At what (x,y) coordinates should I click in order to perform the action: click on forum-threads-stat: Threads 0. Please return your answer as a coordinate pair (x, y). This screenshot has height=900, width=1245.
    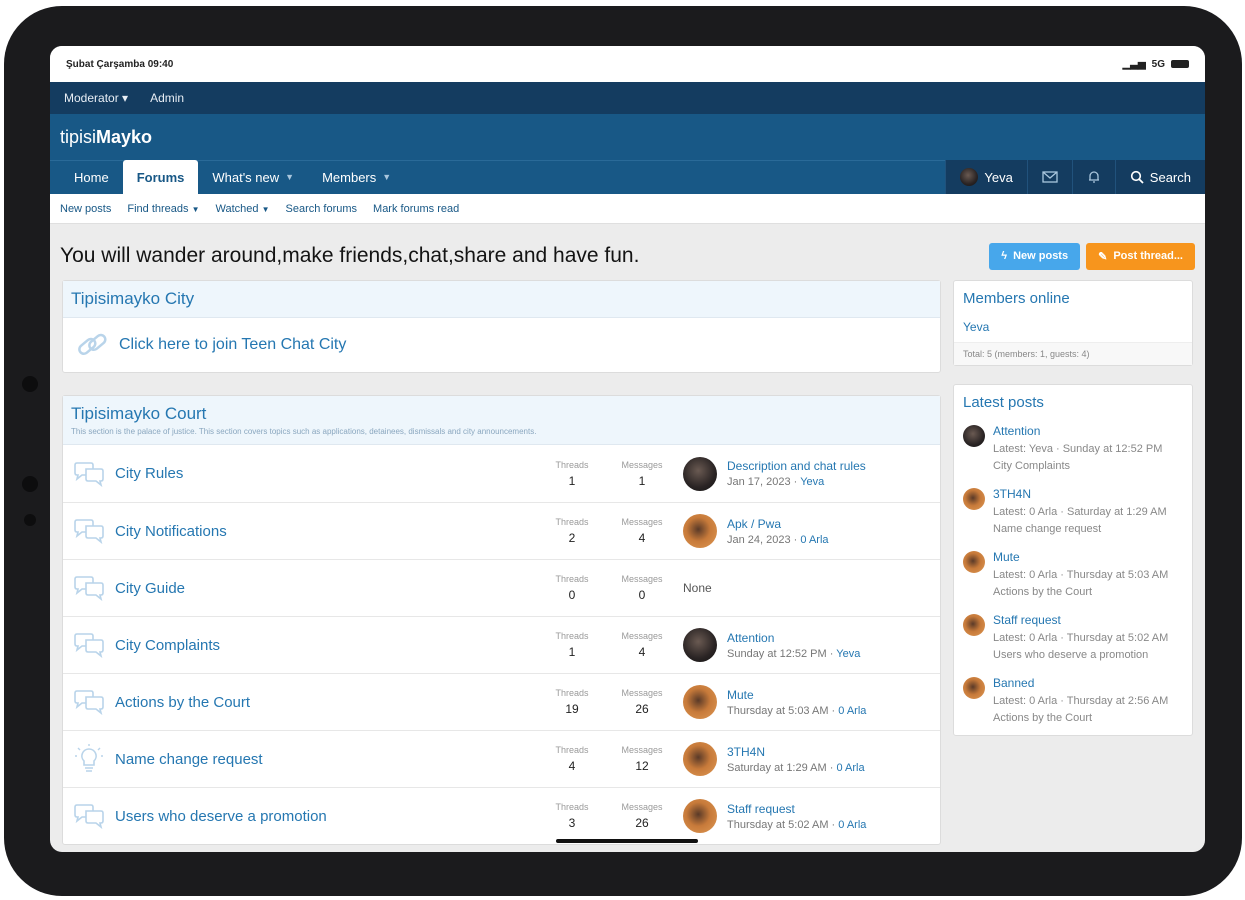
    Looking at the image, I should click on (572, 588).